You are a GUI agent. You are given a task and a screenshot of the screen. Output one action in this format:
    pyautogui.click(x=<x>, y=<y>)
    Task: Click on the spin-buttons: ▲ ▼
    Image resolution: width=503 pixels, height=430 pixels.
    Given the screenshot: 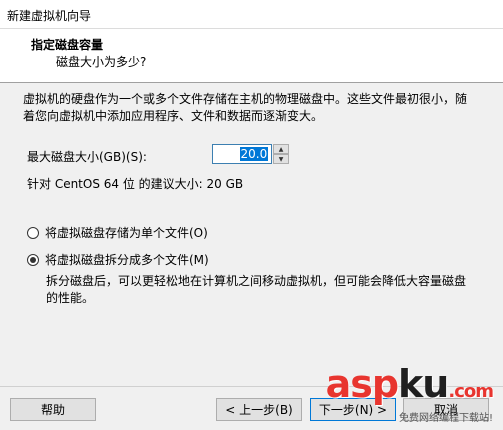 What is the action you would take?
    pyautogui.click(x=281, y=154)
    